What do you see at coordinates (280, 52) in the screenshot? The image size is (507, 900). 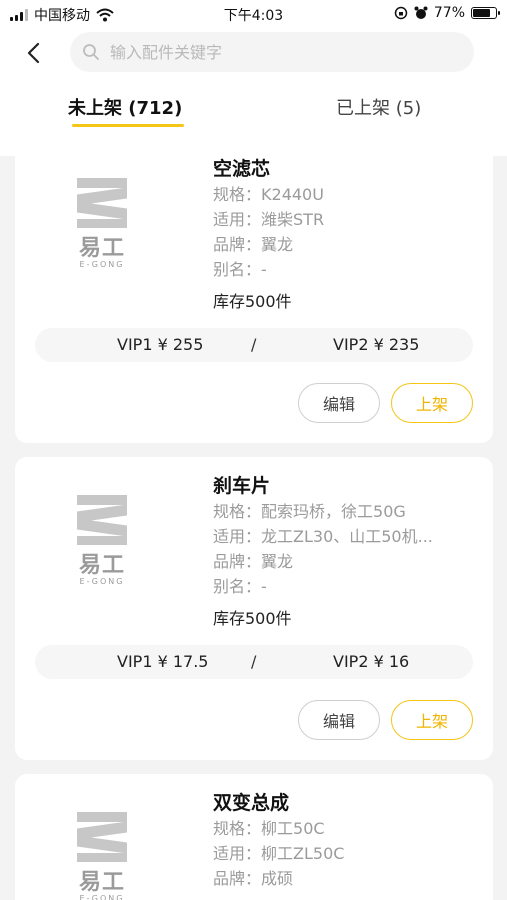 I see `search-input` at bounding box center [280, 52].